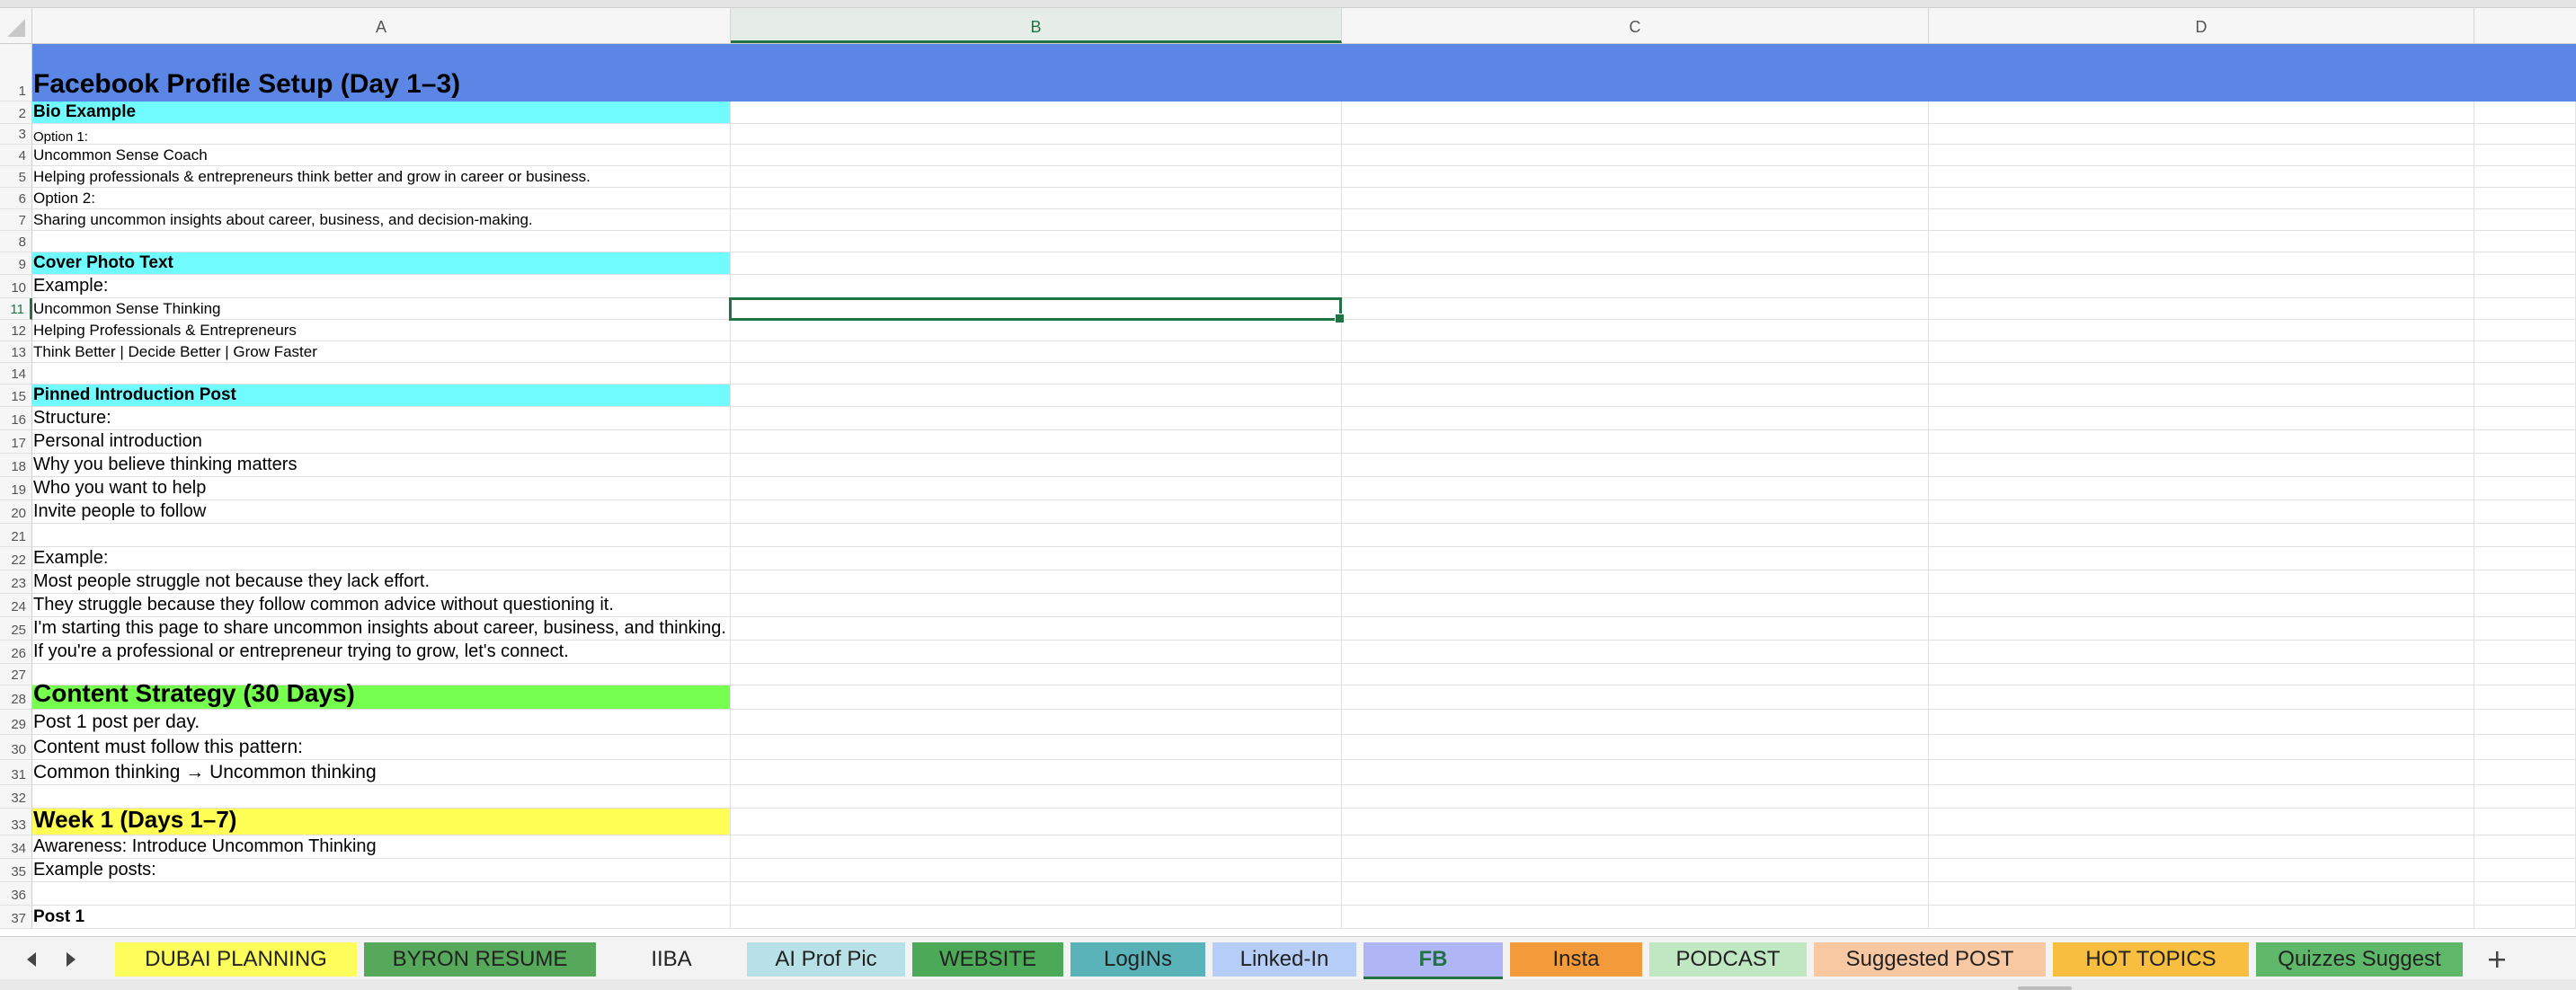  Describe the element at coordinates (2359, 960) in the screenshot. I see `sheet-tab-quizzes-suggest: Quizzes Suggest` at that location.